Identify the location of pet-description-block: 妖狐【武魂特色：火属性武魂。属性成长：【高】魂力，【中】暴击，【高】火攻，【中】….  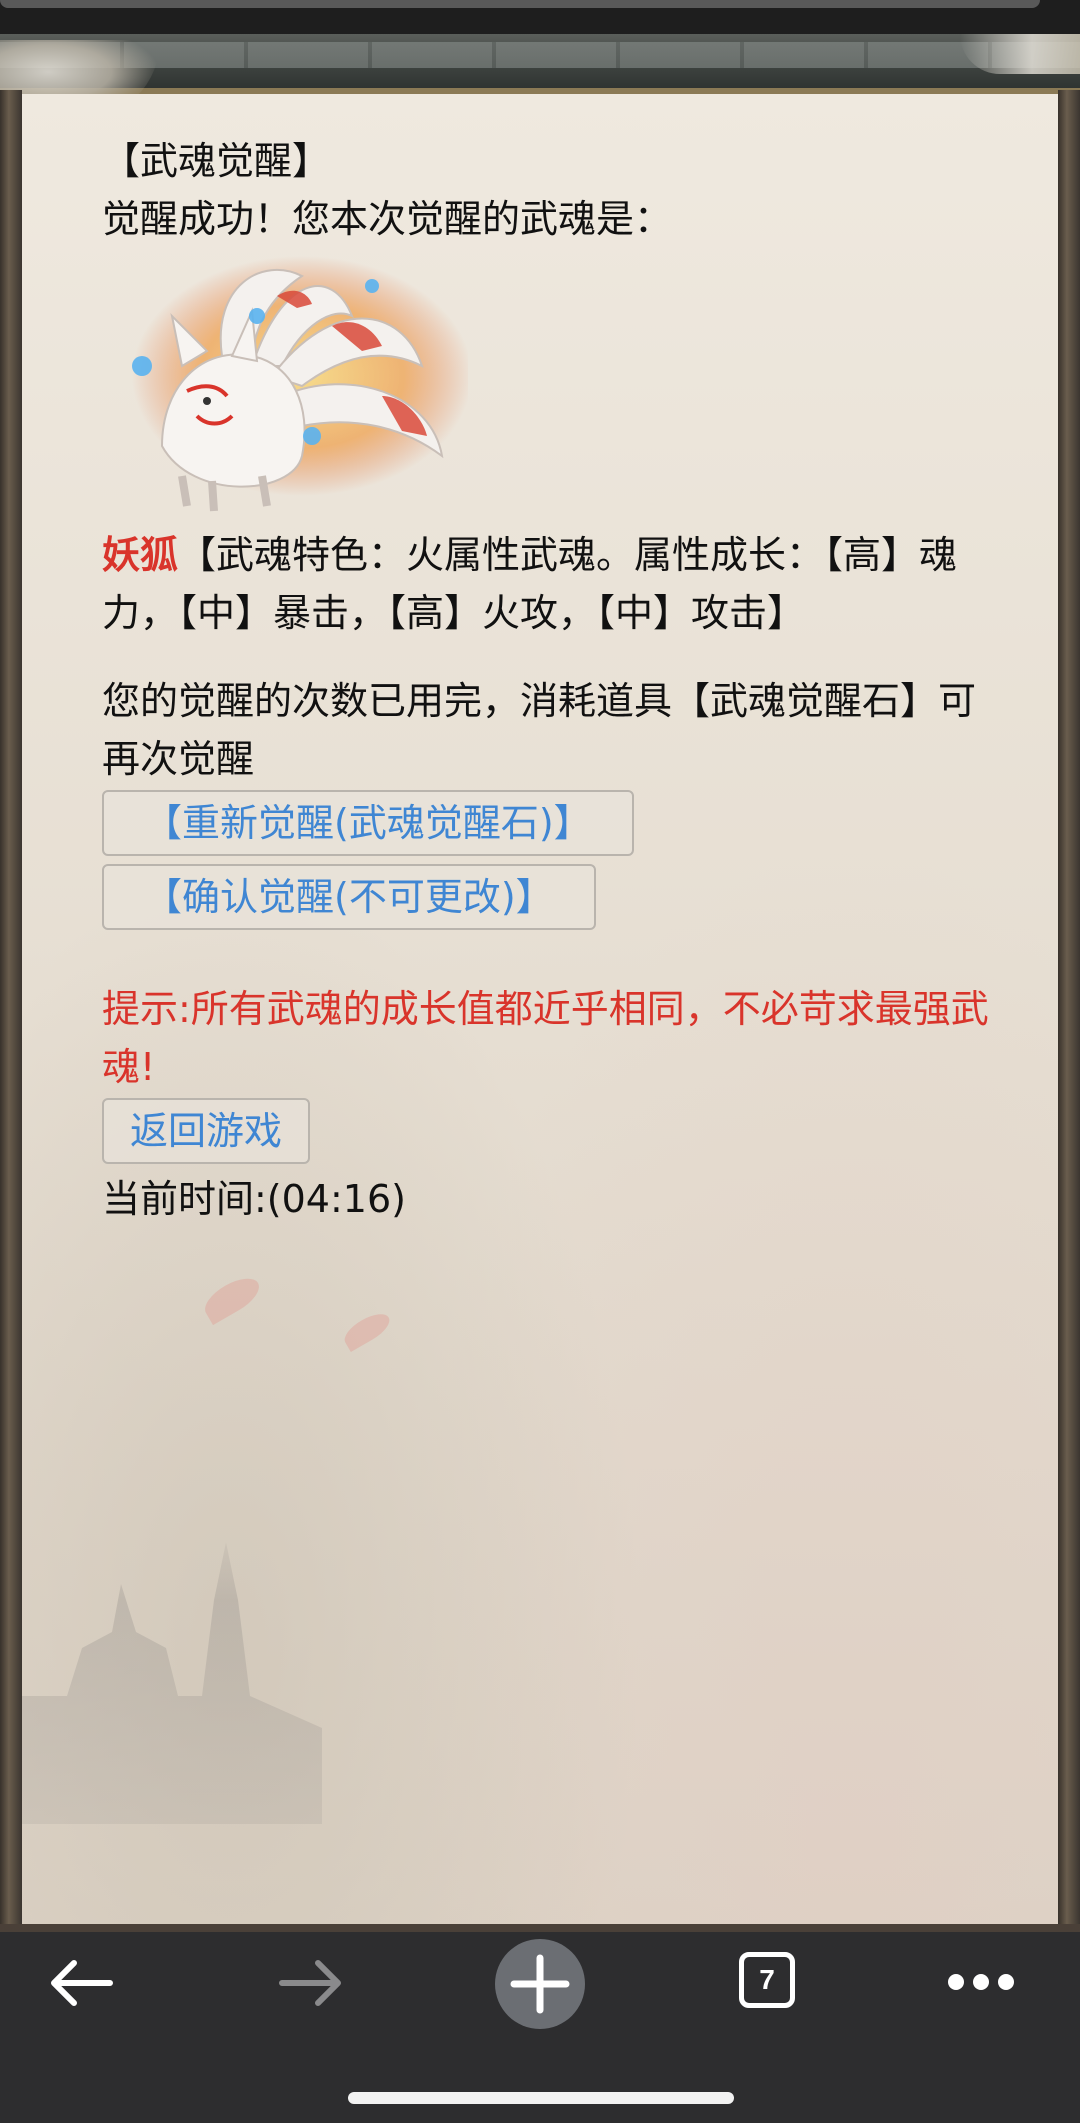
(552, 584).